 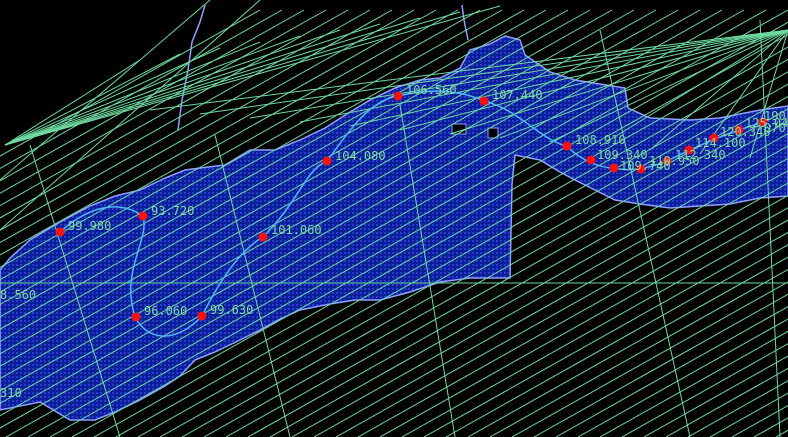 I want to click on edge-label: 8.560, so click(x=18, y=295).